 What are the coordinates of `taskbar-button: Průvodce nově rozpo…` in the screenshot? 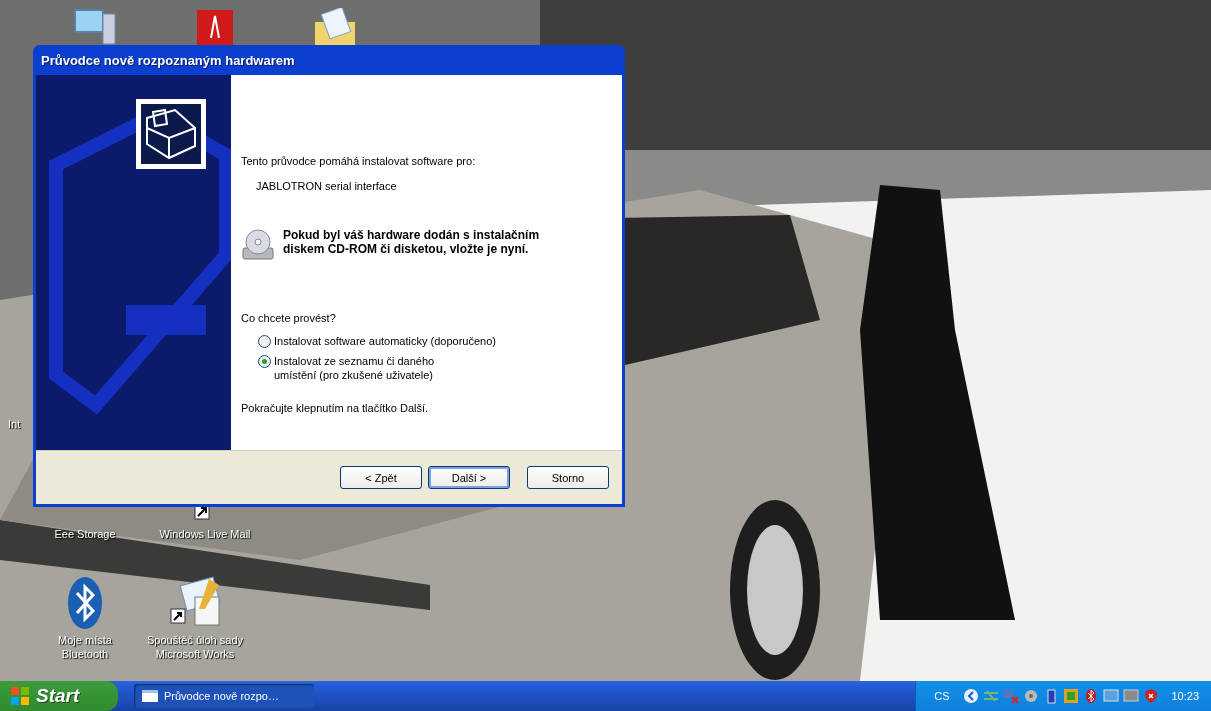 It's located at (224, 696).